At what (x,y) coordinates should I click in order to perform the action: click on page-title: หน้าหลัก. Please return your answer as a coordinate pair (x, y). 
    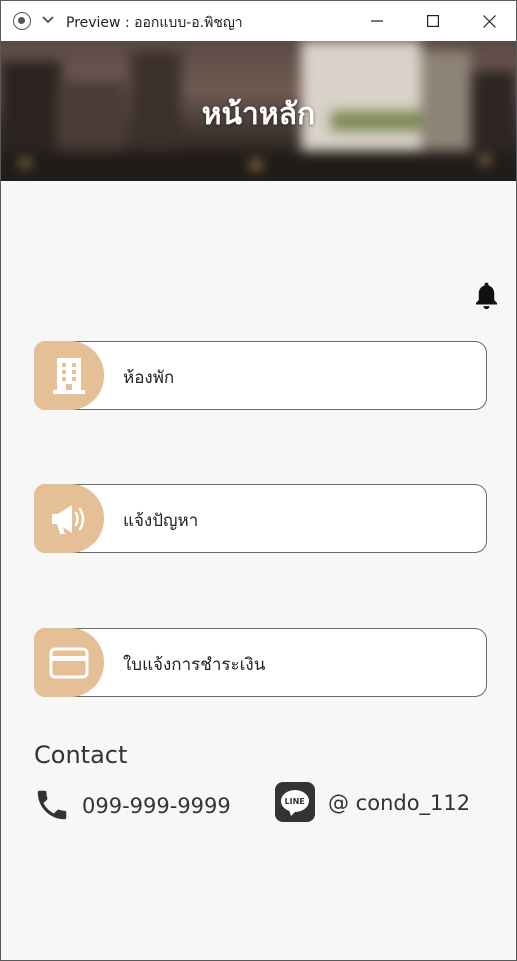
    Looking at the image, I should click on (258, 114).